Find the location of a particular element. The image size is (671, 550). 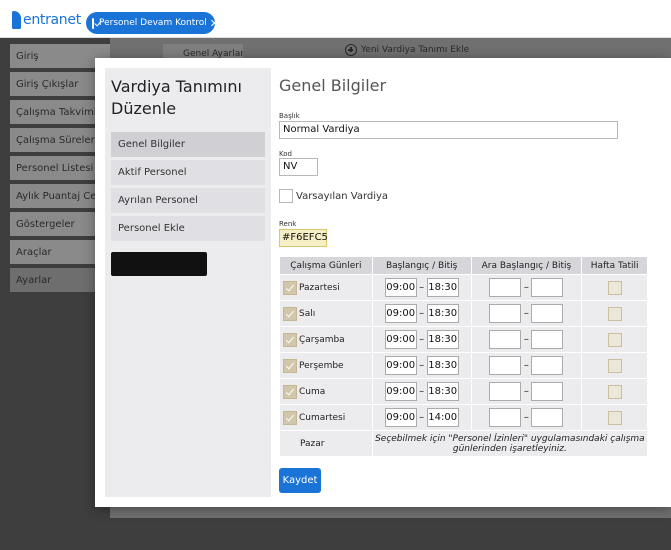

day-cell: Cumartesi is located at coordinates (326, 417).